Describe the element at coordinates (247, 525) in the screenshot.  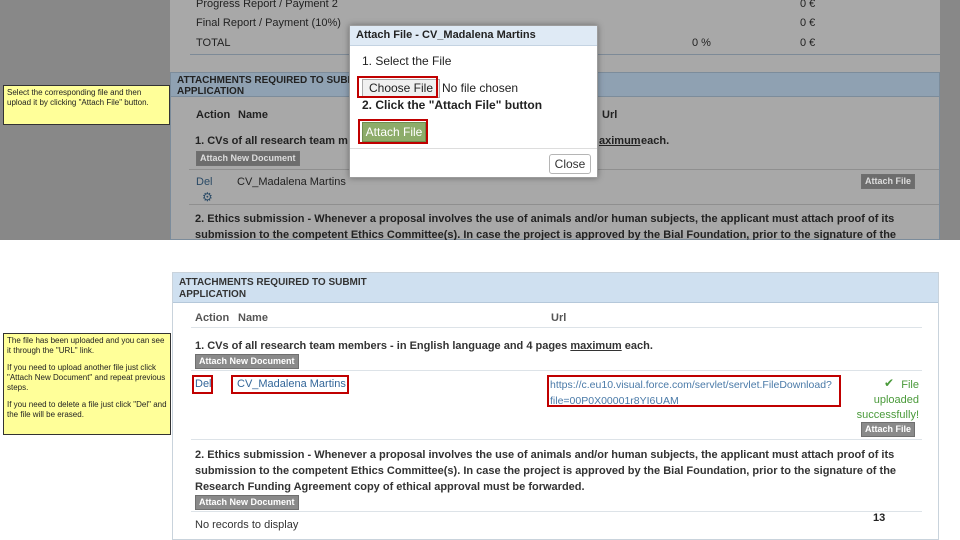
I see `no-records-text: No records to display` at that location.